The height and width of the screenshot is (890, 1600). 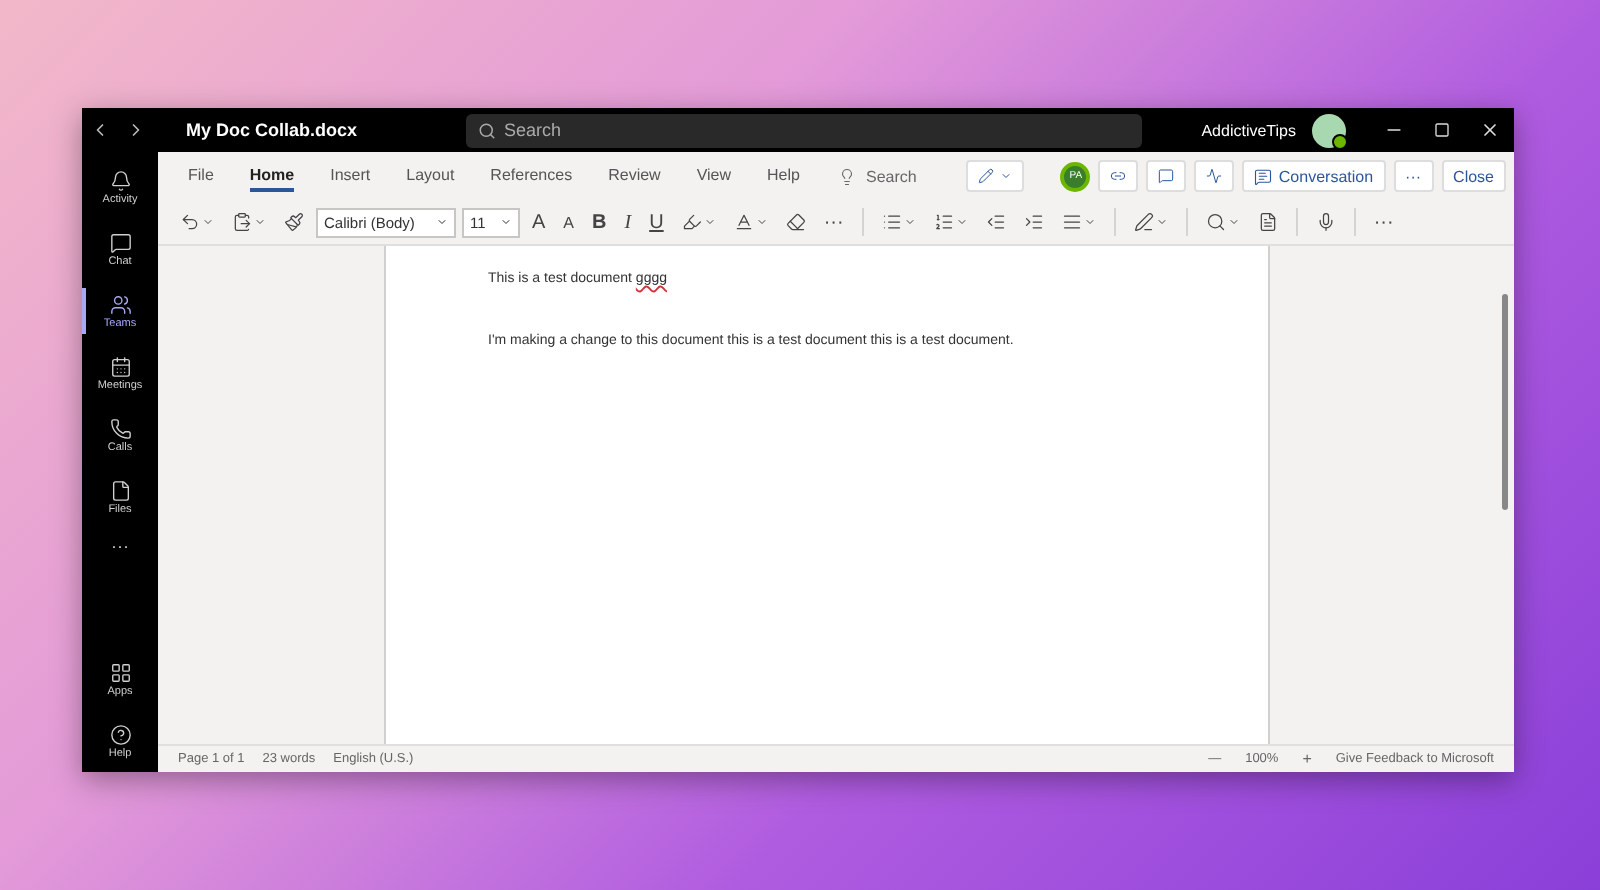 I want to click on status-dot, so click(x=1340, y=141).